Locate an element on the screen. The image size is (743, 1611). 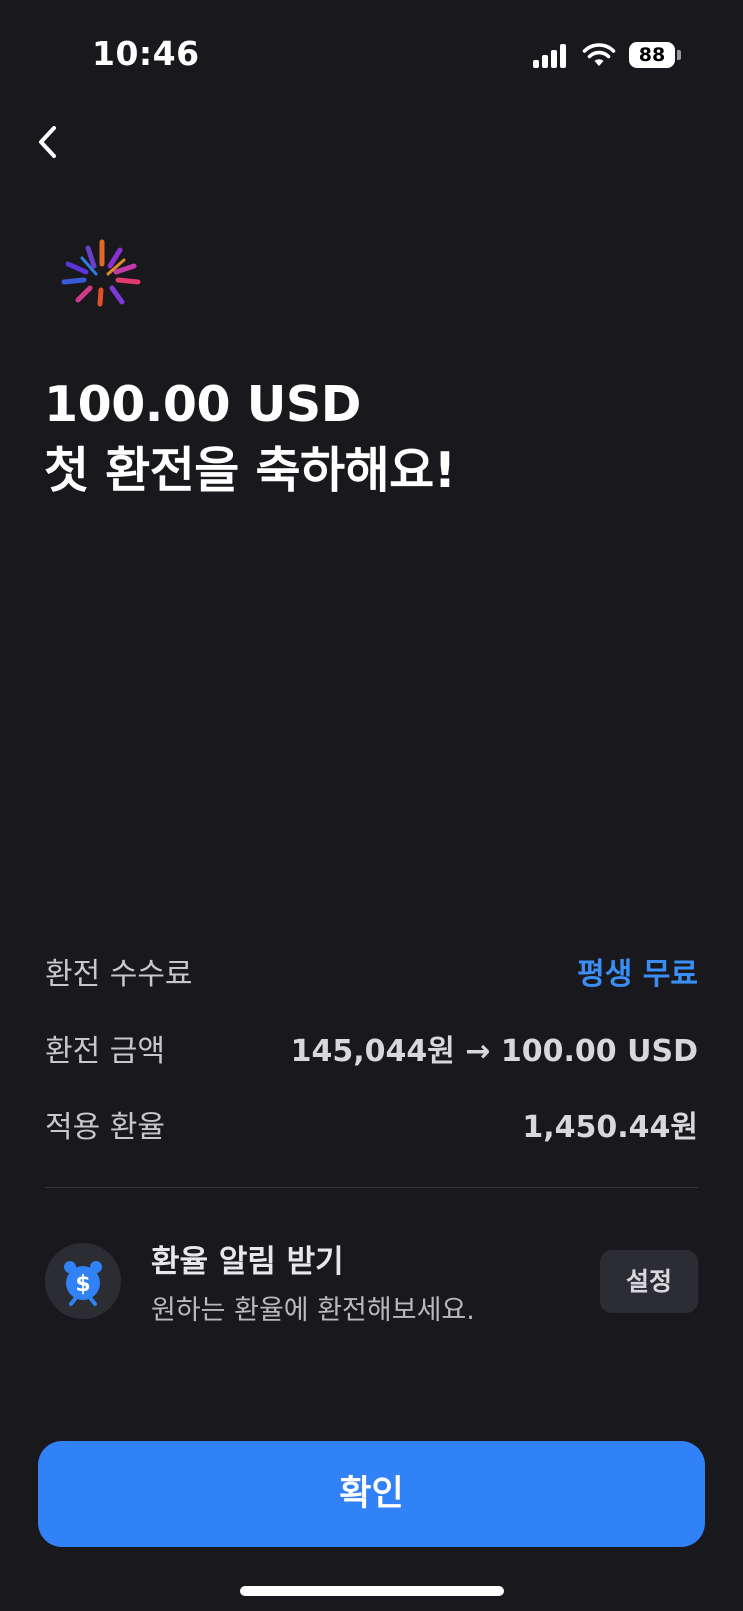
home-indicator is located at coordinates (372, 1591).